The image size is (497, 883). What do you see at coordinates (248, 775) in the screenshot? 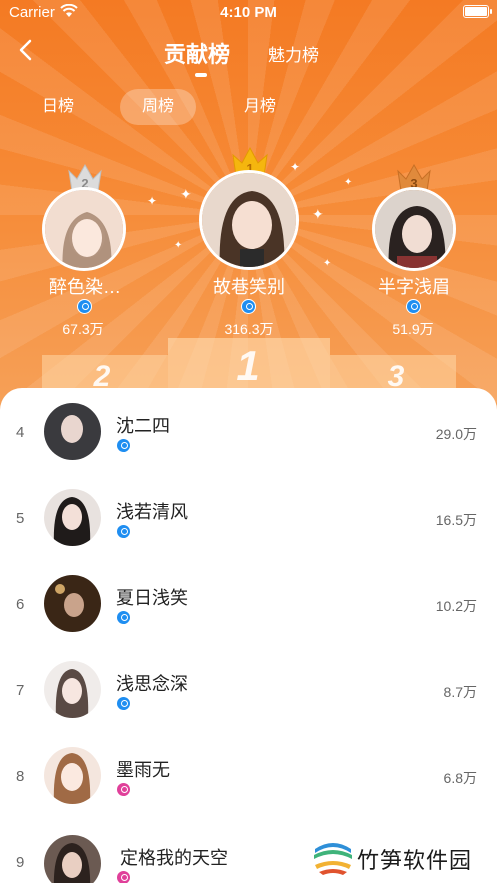
I see `list-item: 8 墨雨无 6.8万` at bounding box center [248, 775].